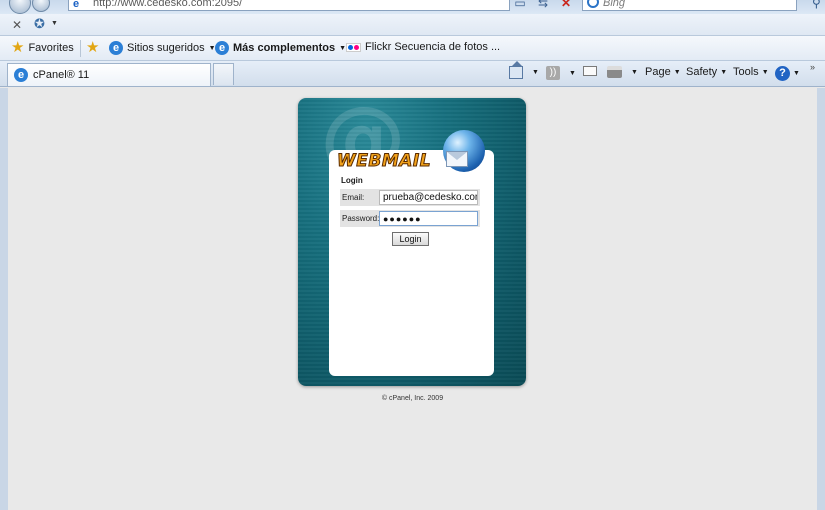 The width and height of the screenshot is (825, 510). Describe the element at coordinates (109, 74) in the screenshot. I see `tab-cpanel: e cPanel® 11` at that location.